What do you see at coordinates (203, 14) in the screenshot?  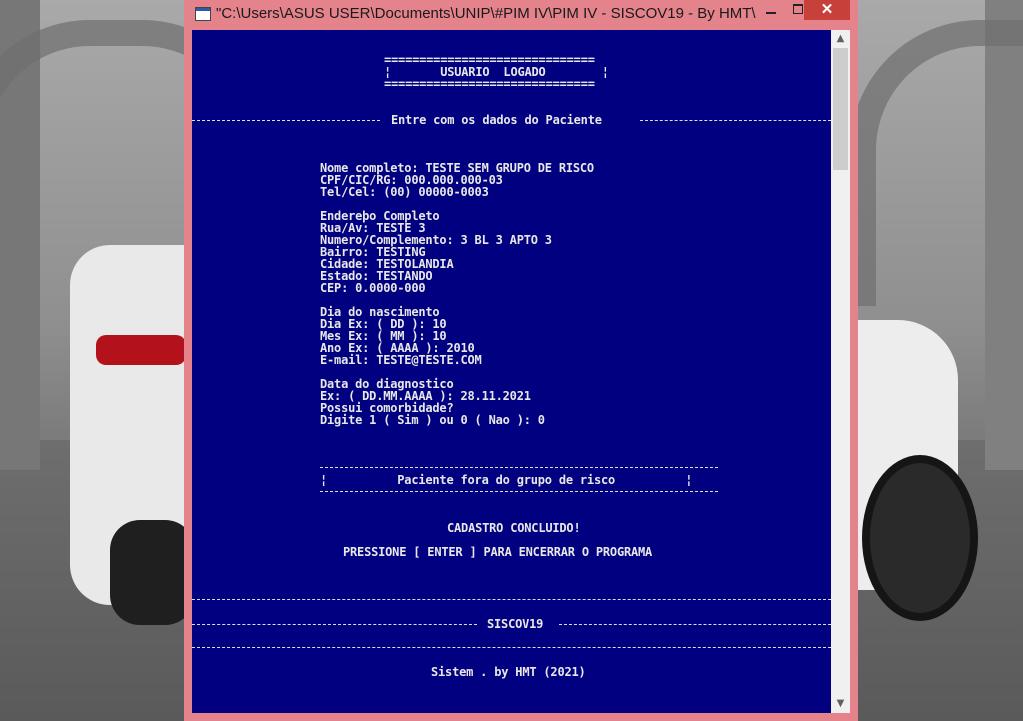 I see `console-app-icon` at bounding box center [203, 14].